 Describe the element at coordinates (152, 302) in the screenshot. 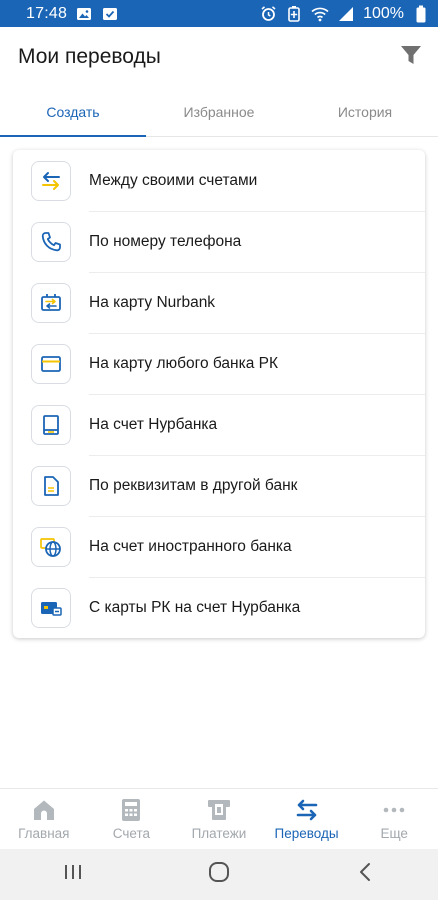

I see `transfer-label: На карту Nurbank` at that location.